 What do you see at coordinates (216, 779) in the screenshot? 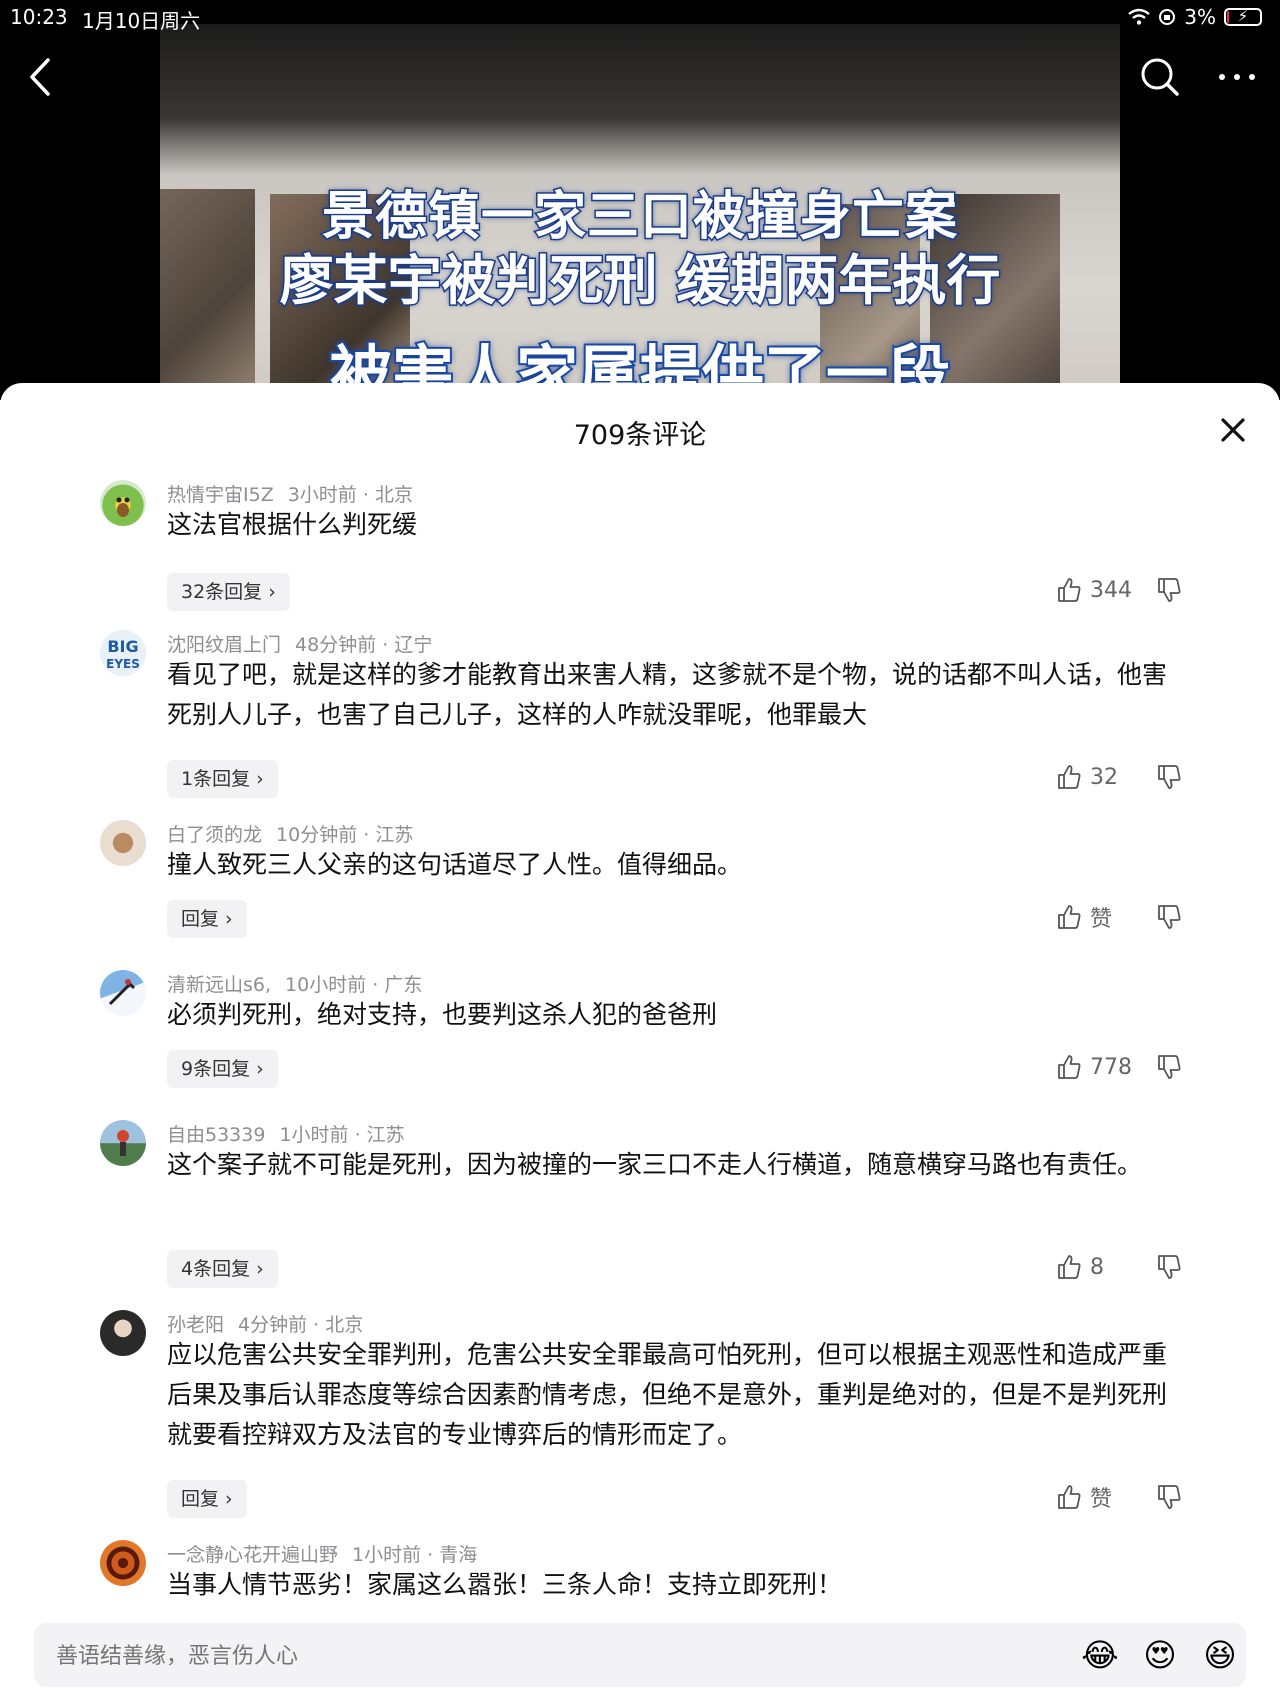
I see `reply-count: 1条回复` at bounding box center [216, 779].